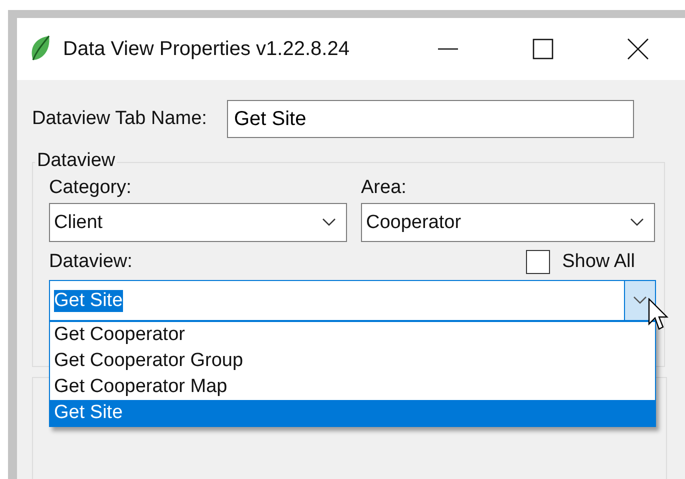 The image size is (685, 479). Describe the element at coordinates (352, 387) in the screenshot. I see `dropdown-option: Get Cooperator Map` at that location.